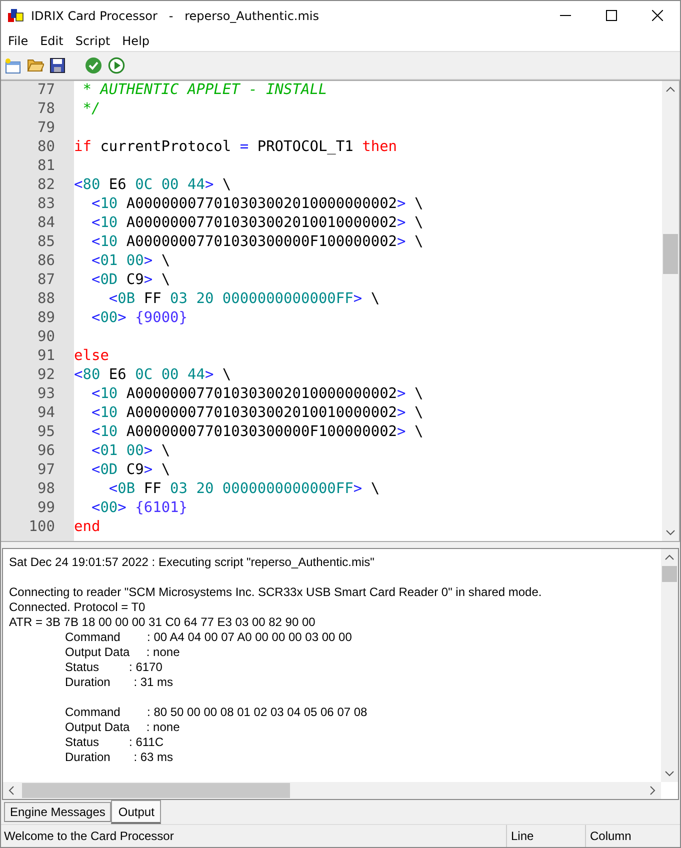 The image size is (681, 848). What do you see at coordinates (136, 812) in the screenshot?
I see `tab: Output` at bounding box center [136, 812].